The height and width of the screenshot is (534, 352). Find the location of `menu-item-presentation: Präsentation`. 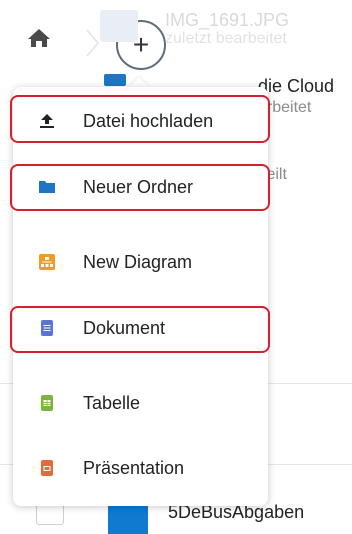

menu-item-presentation: Präsentation is located at coordinates (140, 468).